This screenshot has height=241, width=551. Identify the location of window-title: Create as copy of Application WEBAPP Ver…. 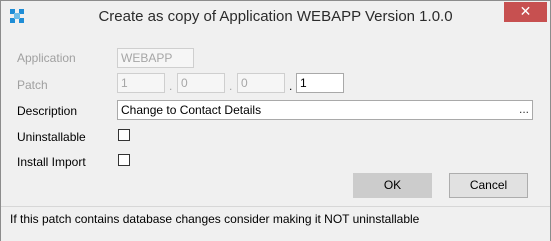
(275, 16).